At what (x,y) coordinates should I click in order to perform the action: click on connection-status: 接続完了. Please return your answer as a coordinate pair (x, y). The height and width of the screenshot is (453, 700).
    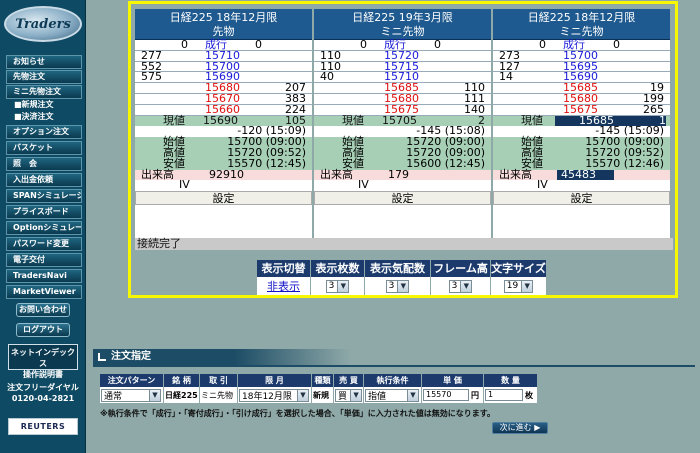
    Looking at the image, I should click on (404, 244).